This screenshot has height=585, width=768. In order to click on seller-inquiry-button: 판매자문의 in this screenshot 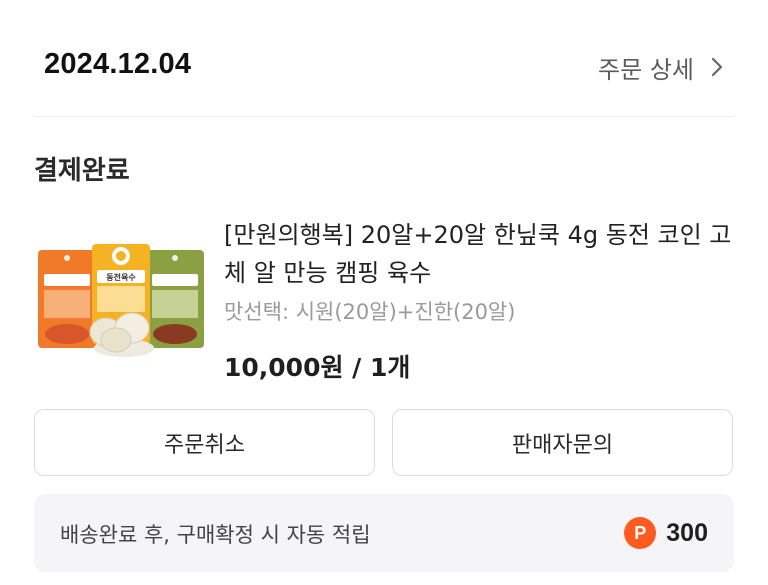, I will do `click(562, 442)`.